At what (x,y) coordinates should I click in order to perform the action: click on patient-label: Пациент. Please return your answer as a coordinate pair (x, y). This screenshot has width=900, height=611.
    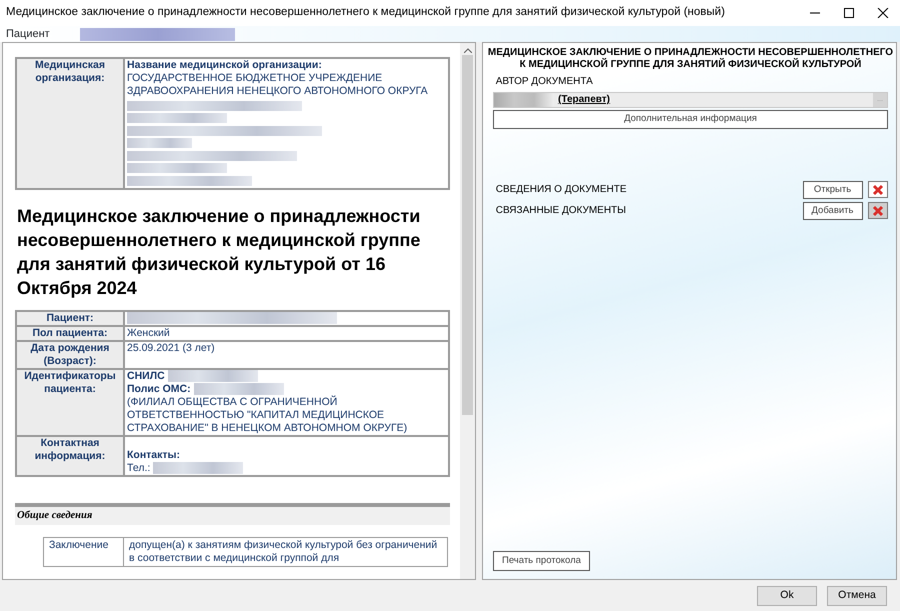
    Looking at the image, I should click on (28, 34).